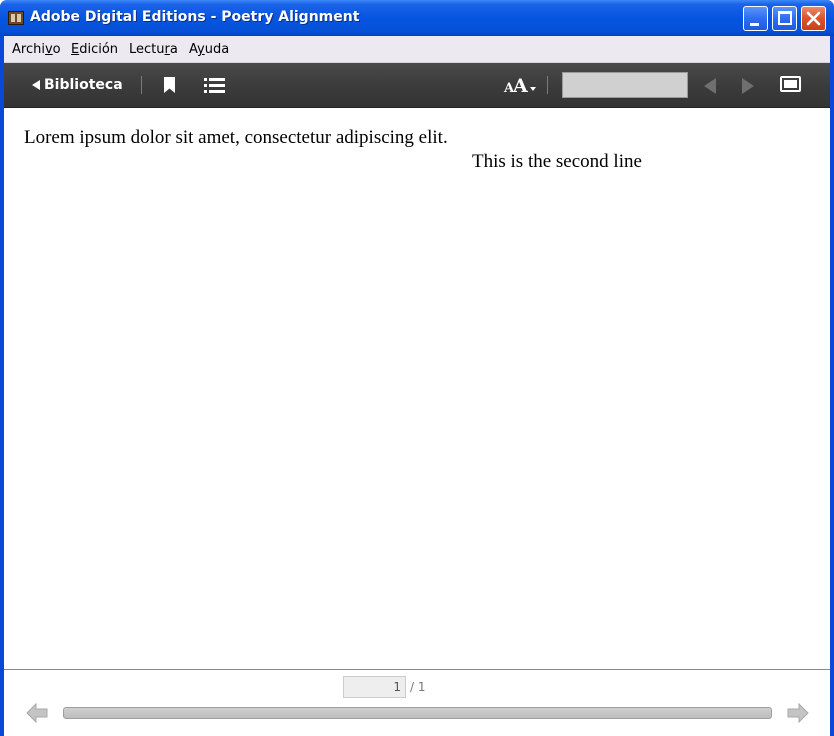 This screenshot has width=834, height=736. Describe the element at coordinates (147, 49) in the screenshot. I see `menu-lectura-label-pre: Lectu` at that location.